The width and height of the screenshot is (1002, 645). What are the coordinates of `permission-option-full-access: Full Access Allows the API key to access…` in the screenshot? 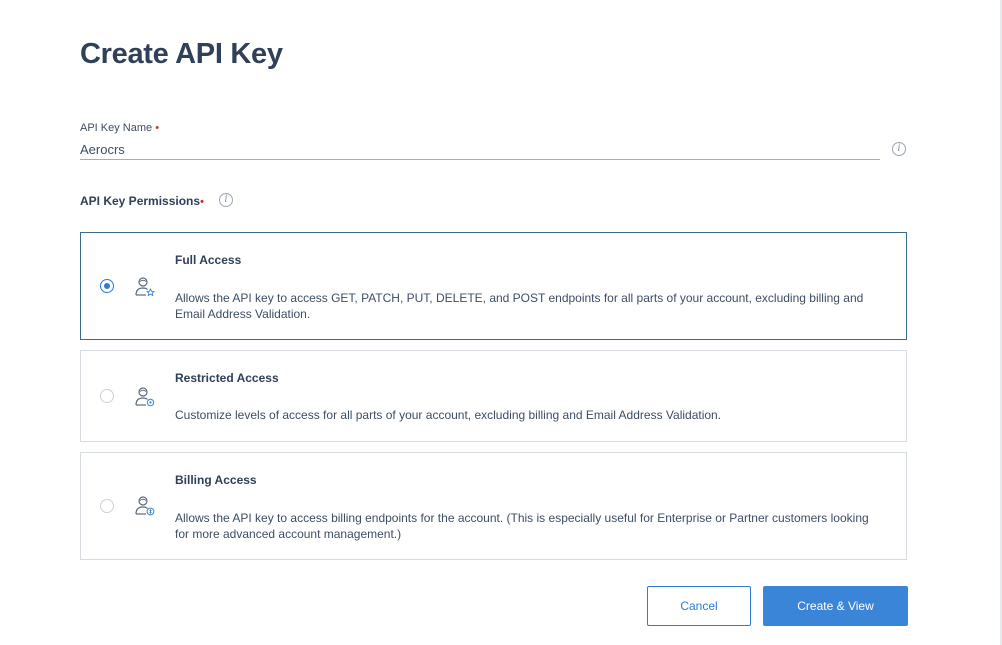 It's located at (493, 286).